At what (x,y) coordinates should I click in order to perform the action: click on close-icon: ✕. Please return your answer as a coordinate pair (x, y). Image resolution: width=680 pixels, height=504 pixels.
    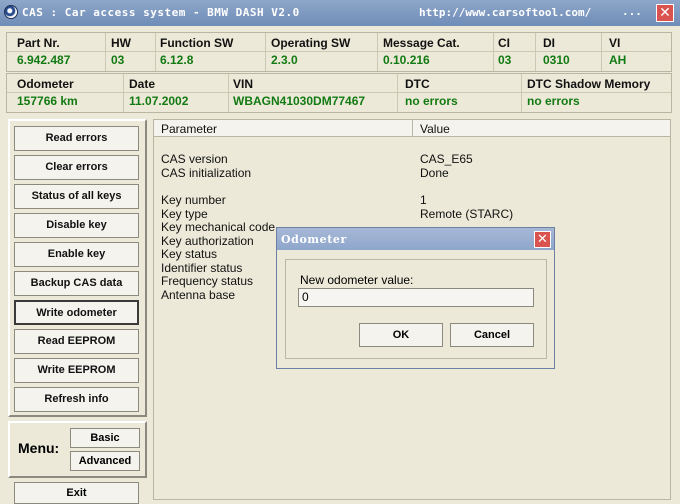
    Looking at the image, I should click on (665, 13).